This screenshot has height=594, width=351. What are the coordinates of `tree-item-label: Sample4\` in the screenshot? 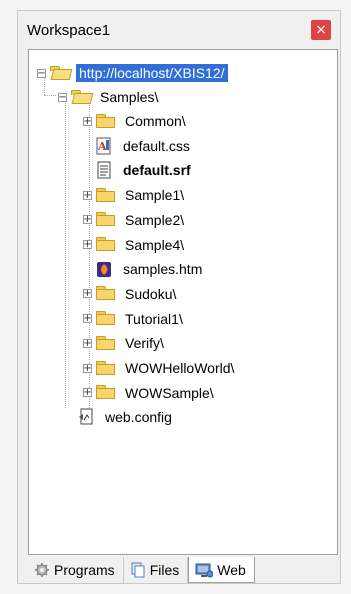 It's located at (155, 244).